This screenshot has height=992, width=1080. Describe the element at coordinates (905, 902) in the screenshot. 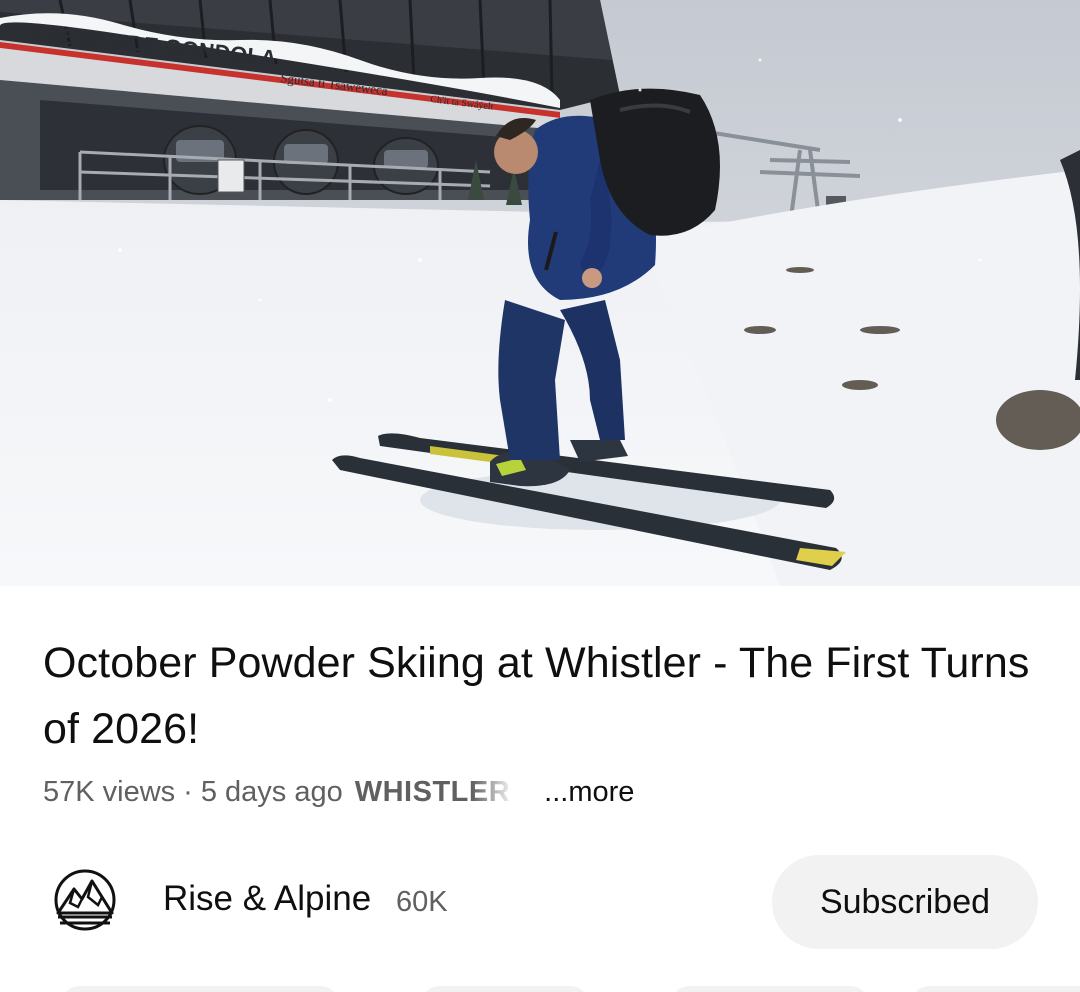

I see `subscribed-button: Subscribed` at that location.